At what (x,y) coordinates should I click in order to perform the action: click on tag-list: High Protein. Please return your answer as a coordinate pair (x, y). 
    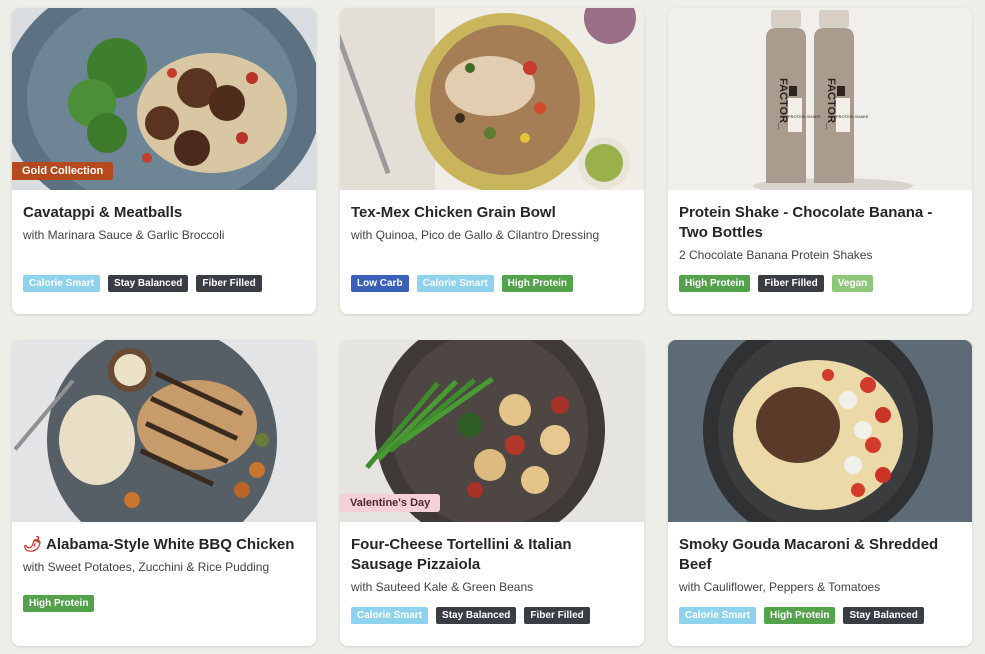
    Looking at the image, I should click on (59, 603).